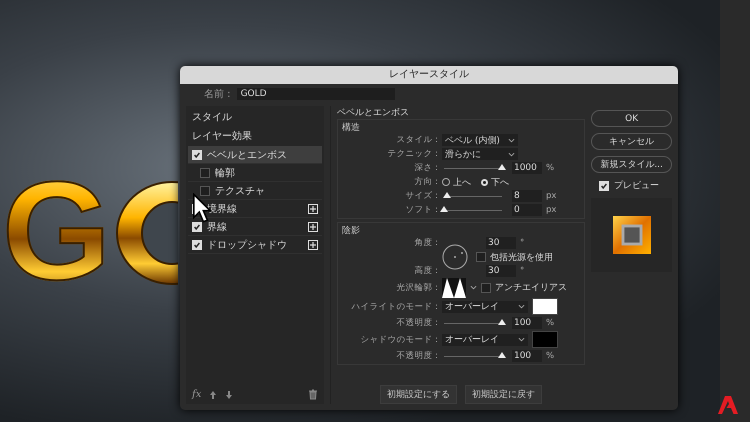  What do you see at coordinates (416, 288) in the screenshot?
I see `field-label: 光沢輪郭 :` at bounding box center [416, 288].